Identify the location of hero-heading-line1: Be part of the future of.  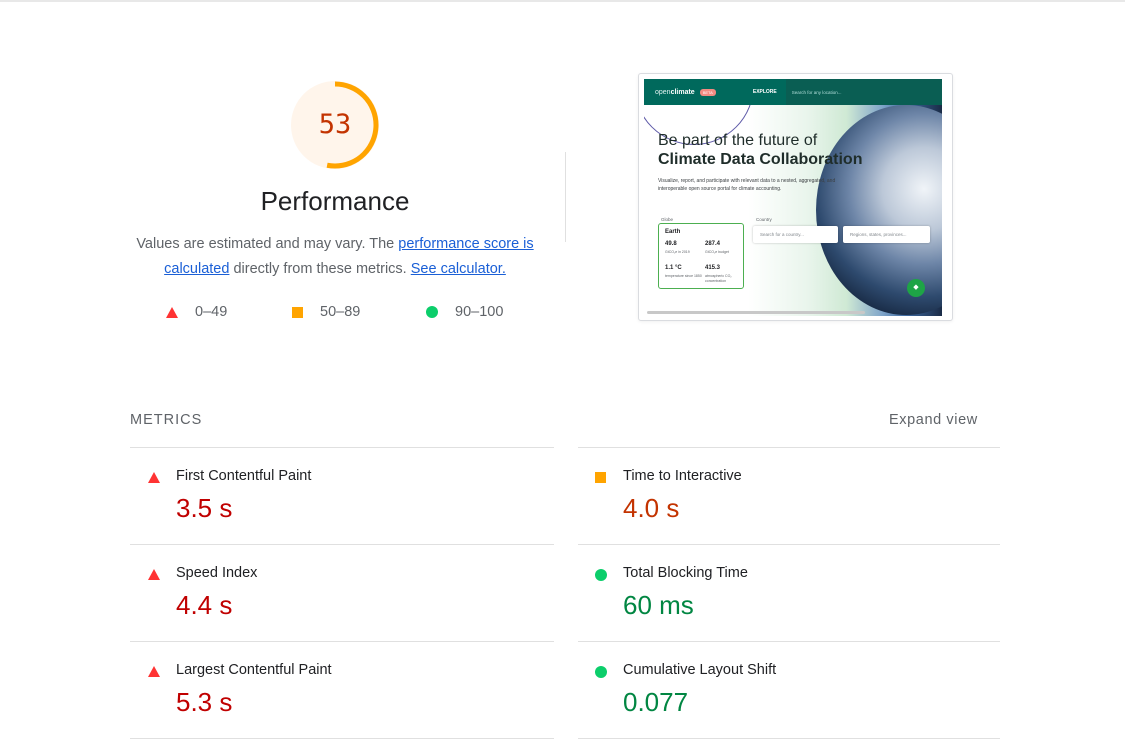
(738, 140).